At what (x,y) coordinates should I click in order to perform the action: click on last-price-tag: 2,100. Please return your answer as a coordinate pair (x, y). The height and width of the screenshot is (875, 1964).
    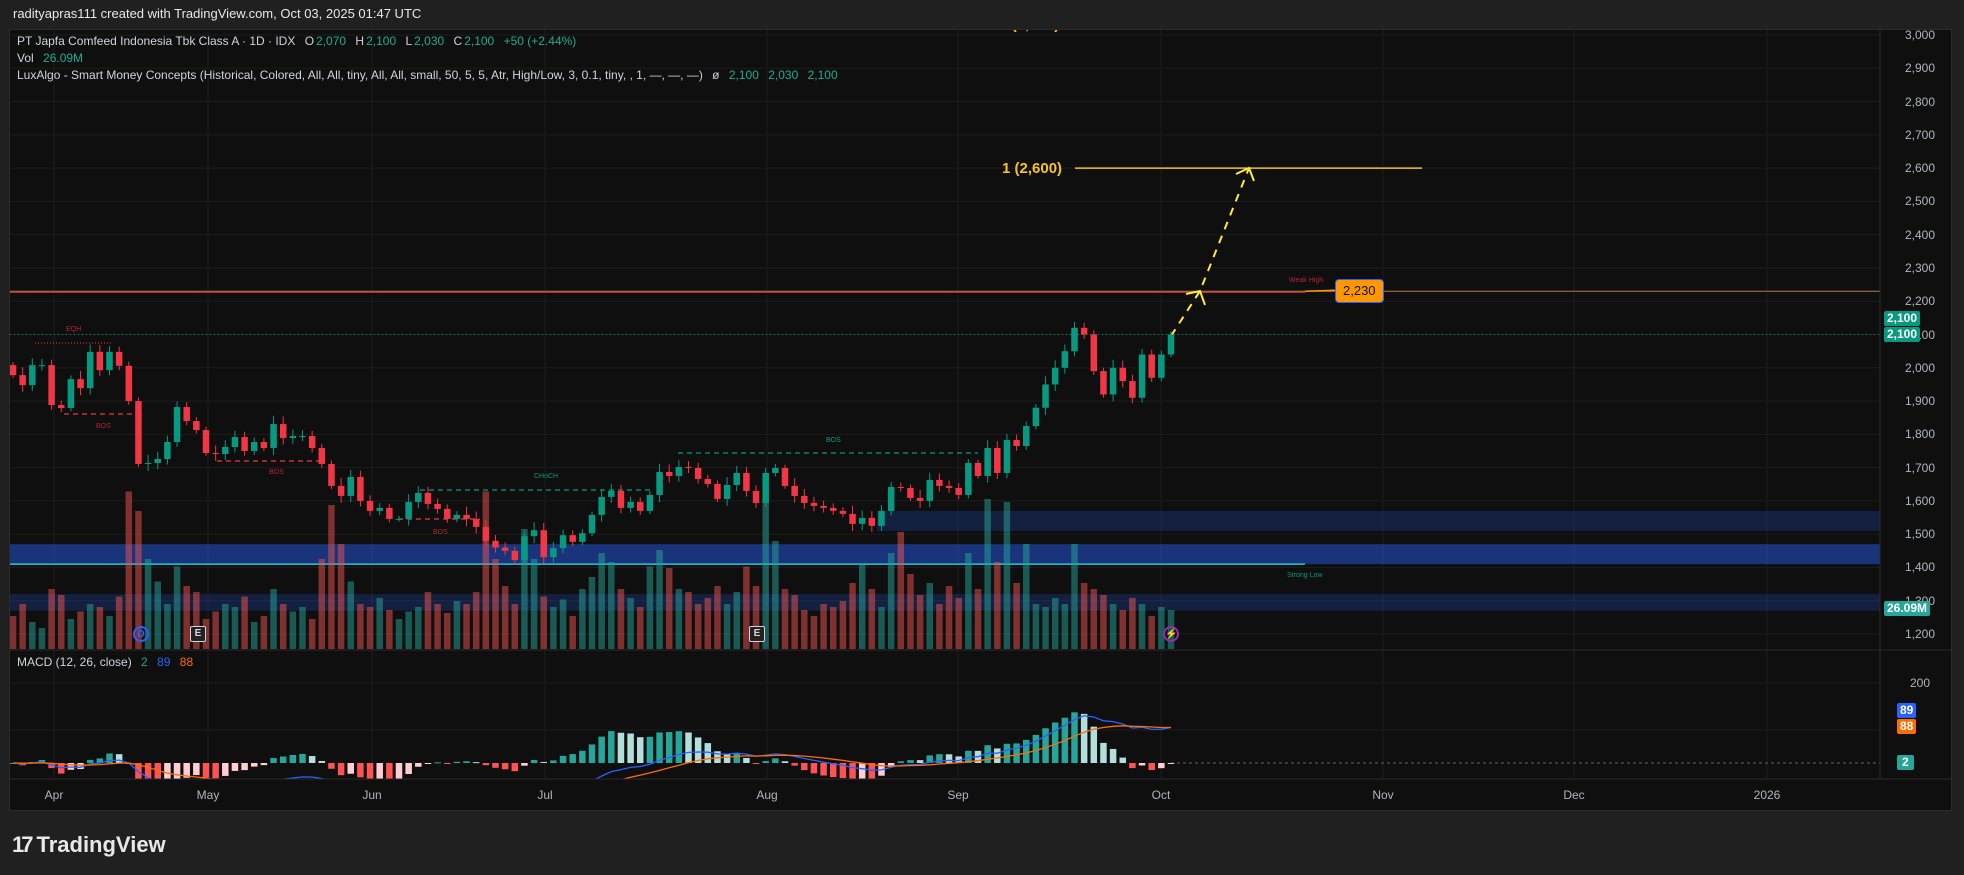
    Looking at the image, I should click on (1902, 318).